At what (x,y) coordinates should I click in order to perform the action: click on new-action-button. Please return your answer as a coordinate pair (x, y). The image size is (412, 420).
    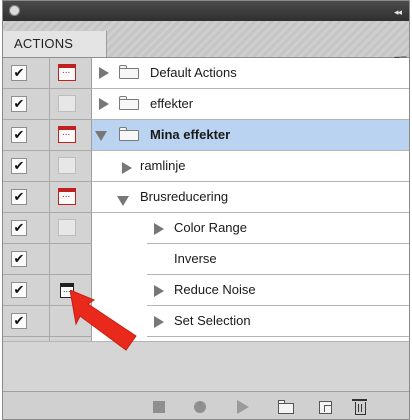
    Looking at the image, I should click on (325, 407).